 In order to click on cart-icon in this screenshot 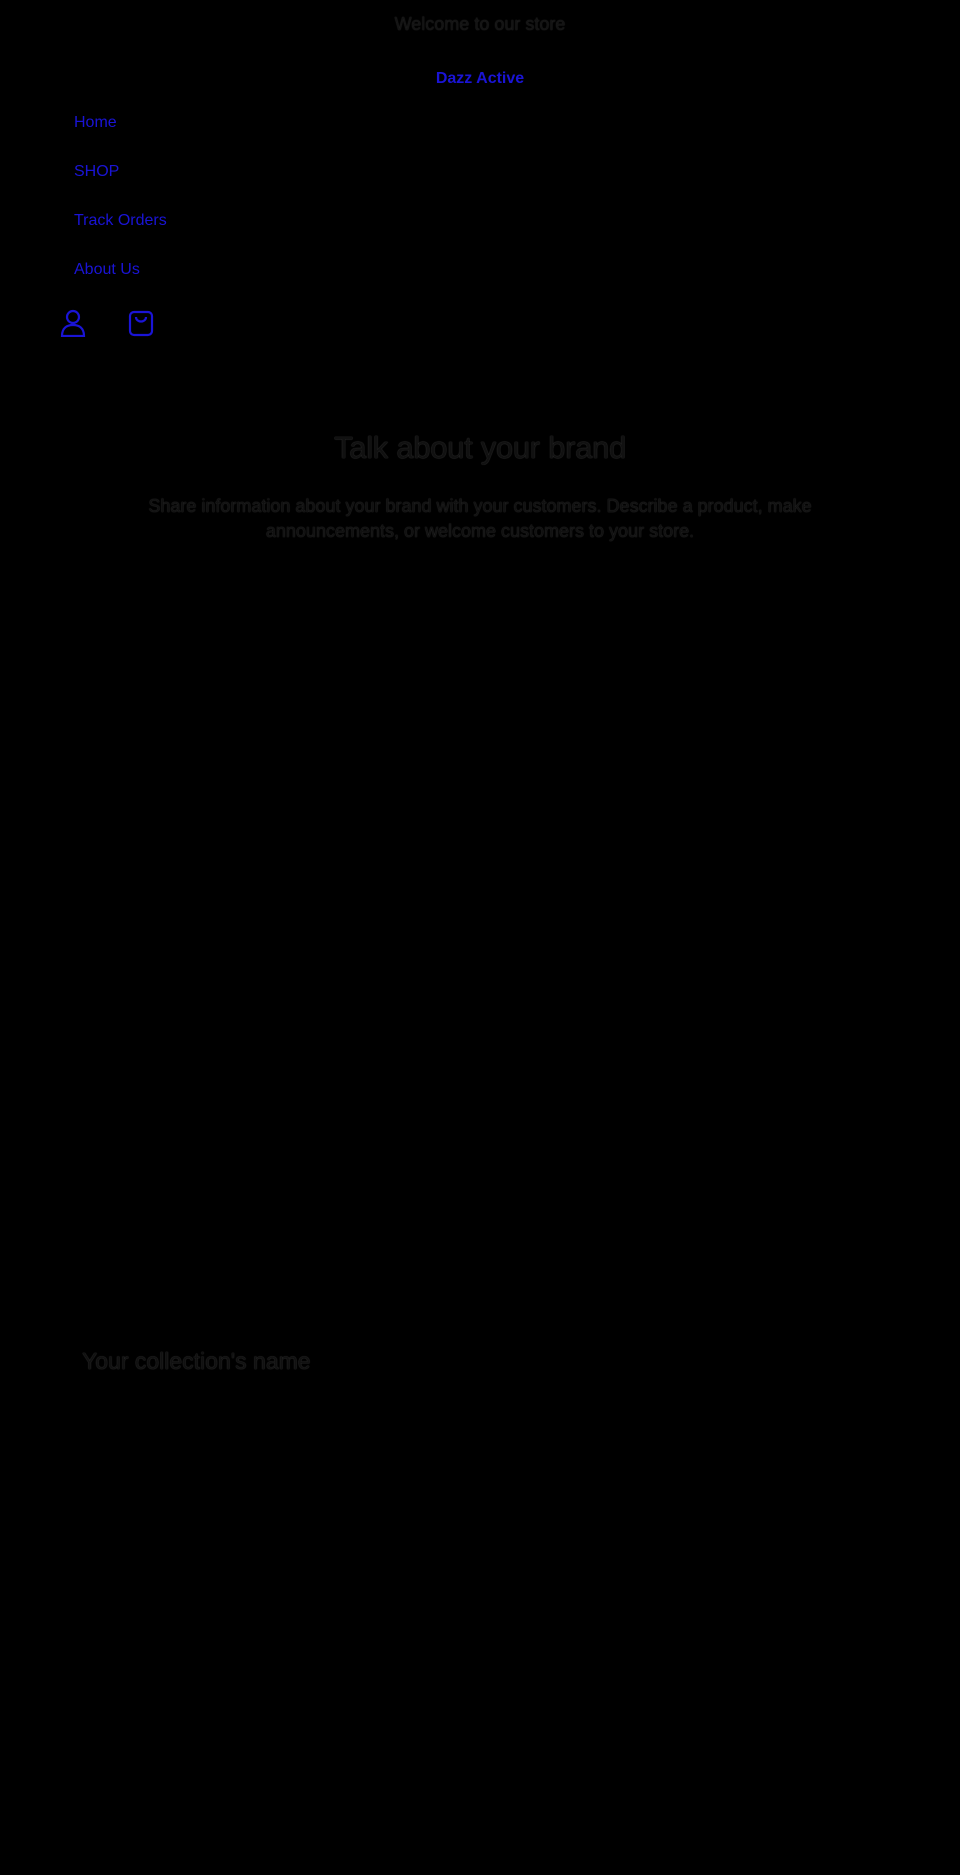, I will do `click(141, 323)`.